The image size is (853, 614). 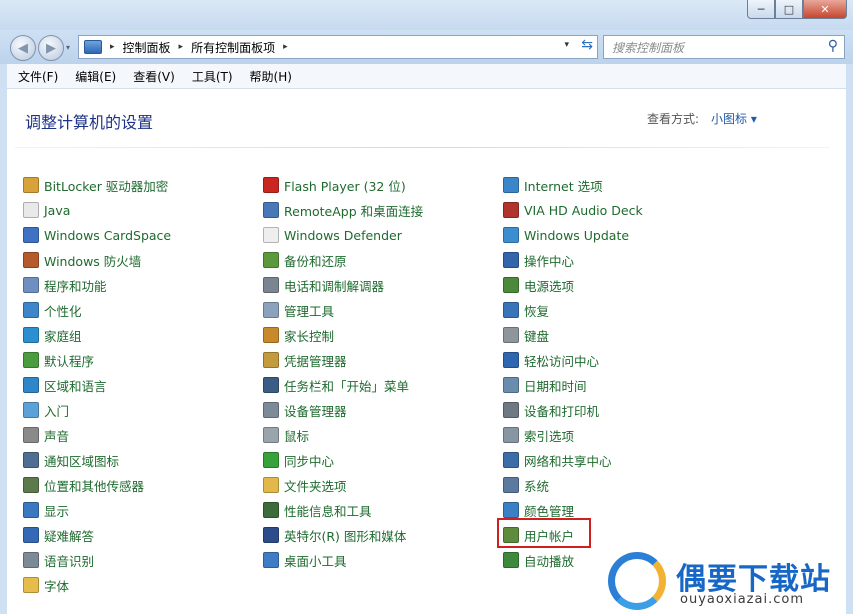 What do you see at coordinates (549, 510) in the screenshot?
I see `item-label: 颜色管理` at bounding box center [549, 510].